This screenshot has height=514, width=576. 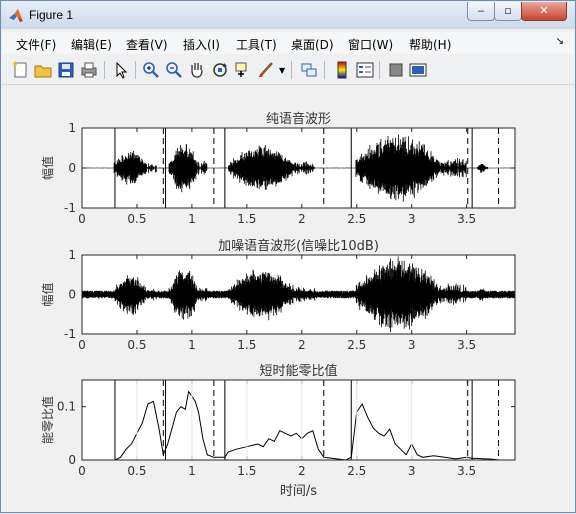 I want to click on minimize-icon: ‒, so click(x=481, y=10).